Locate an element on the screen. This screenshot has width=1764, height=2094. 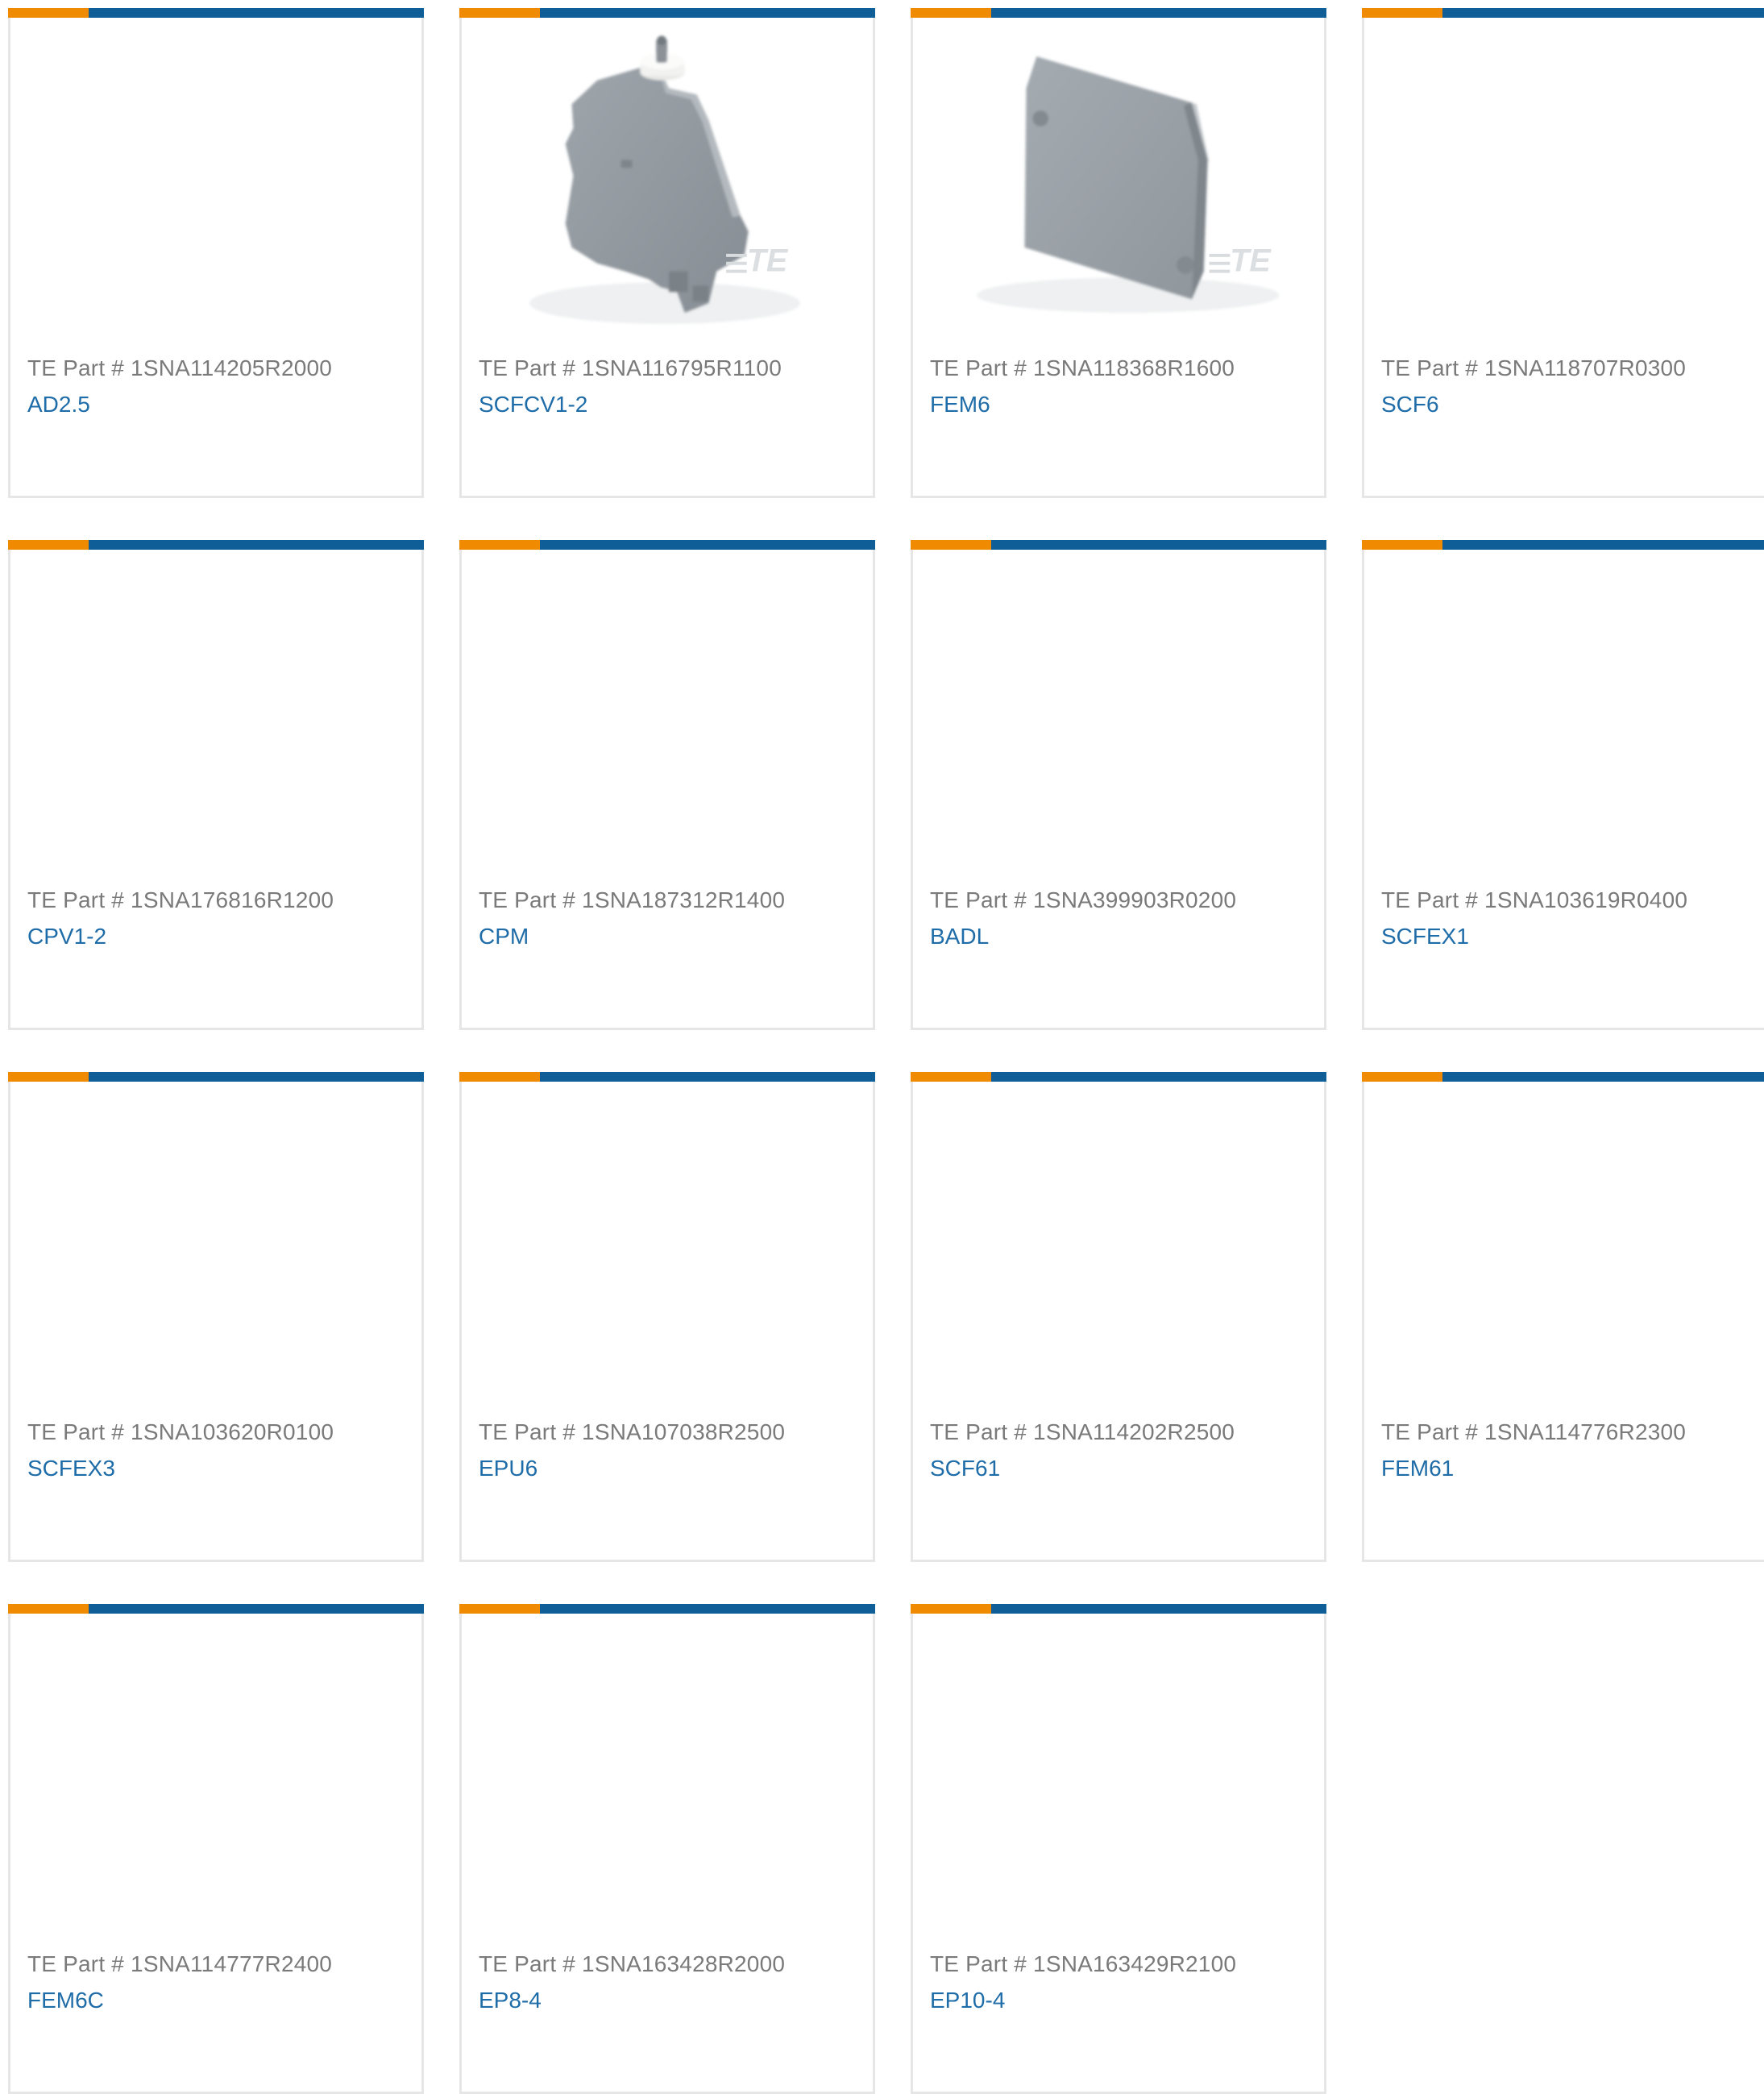
te-part-number: TE Part # 1SNA103620R0100 is located at coordinates (180, 1431).